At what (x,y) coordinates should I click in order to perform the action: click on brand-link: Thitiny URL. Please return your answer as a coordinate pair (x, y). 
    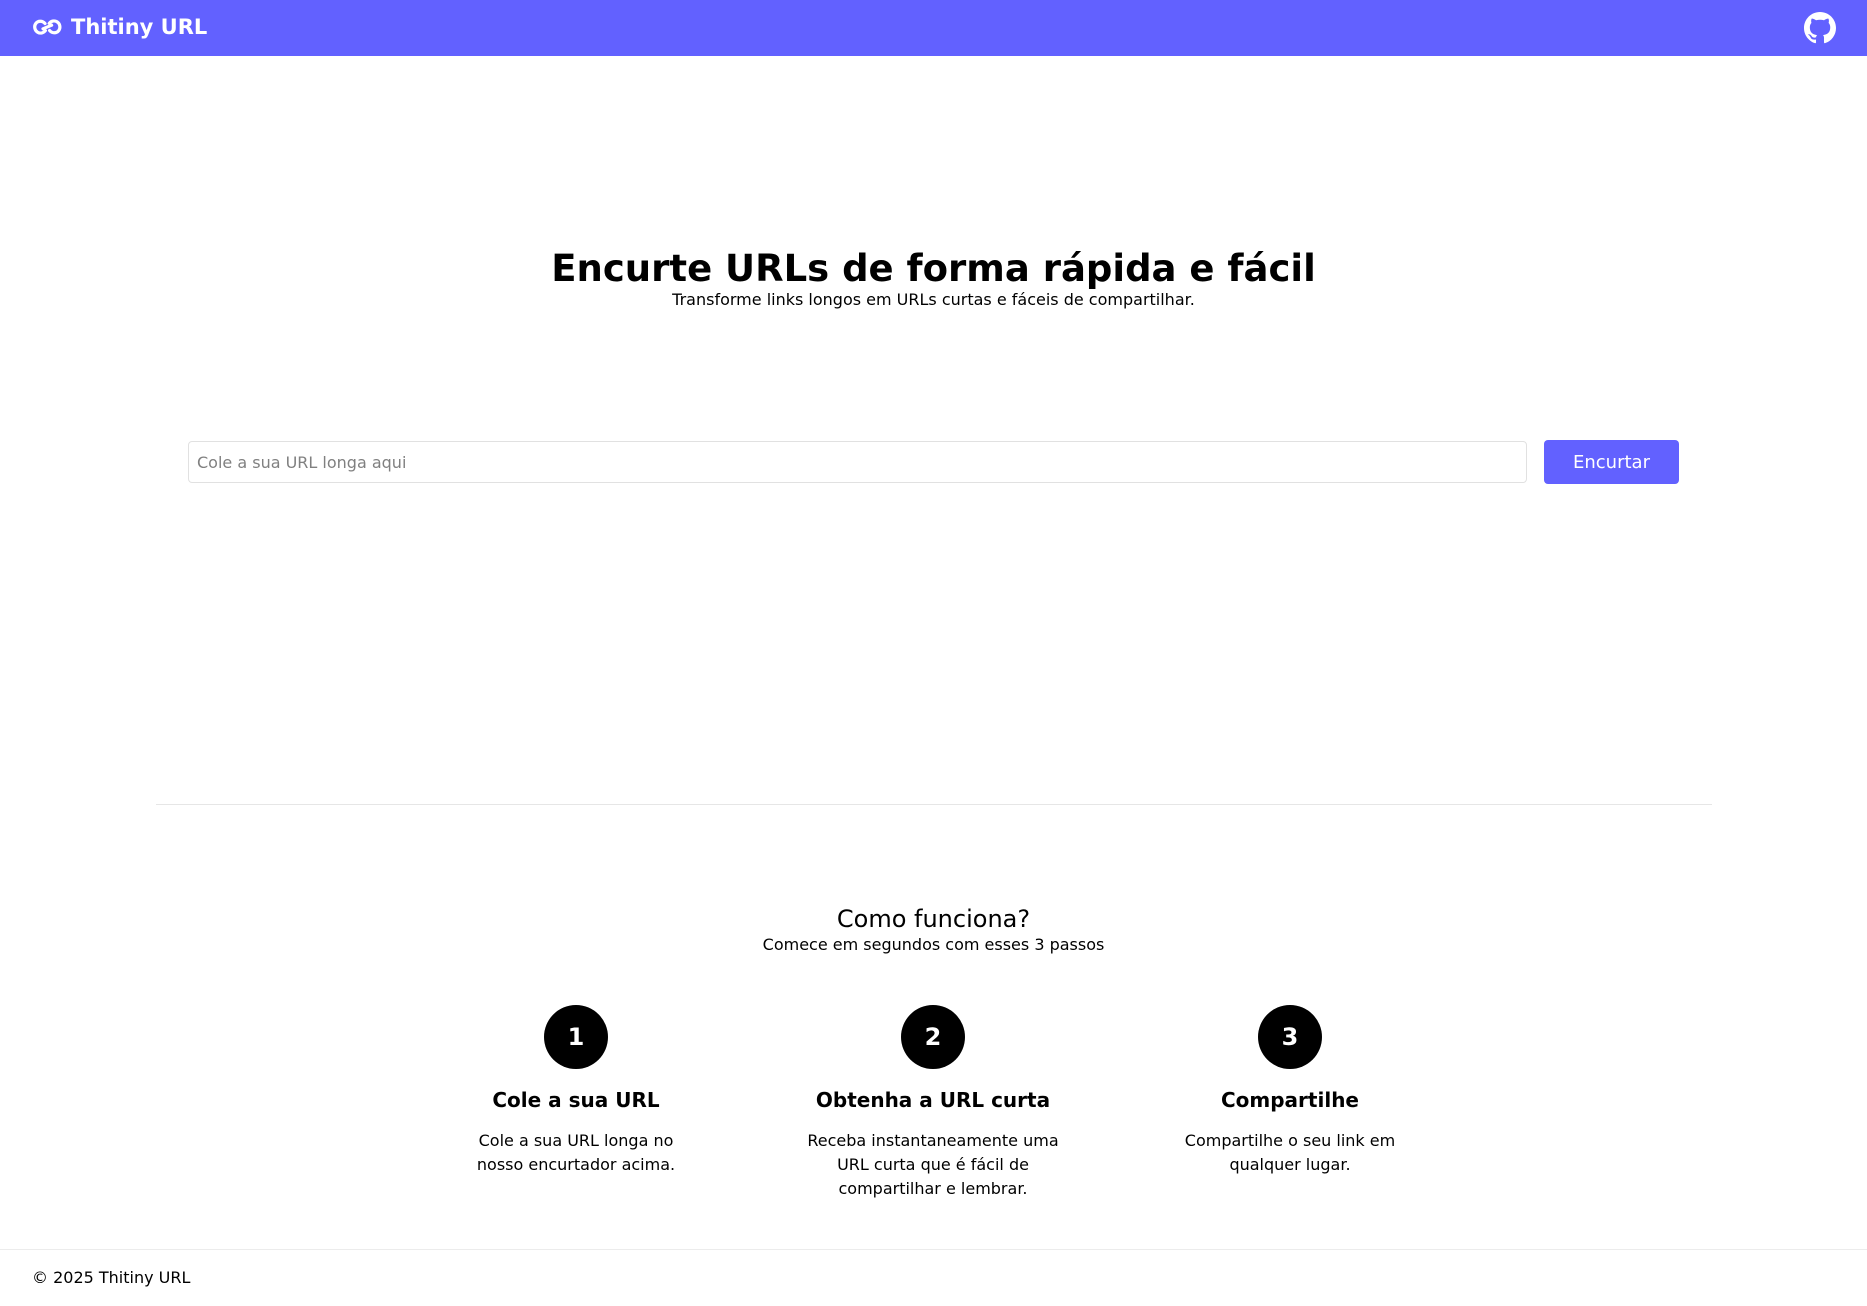
    Looking at the image, I should click on (119, 27).